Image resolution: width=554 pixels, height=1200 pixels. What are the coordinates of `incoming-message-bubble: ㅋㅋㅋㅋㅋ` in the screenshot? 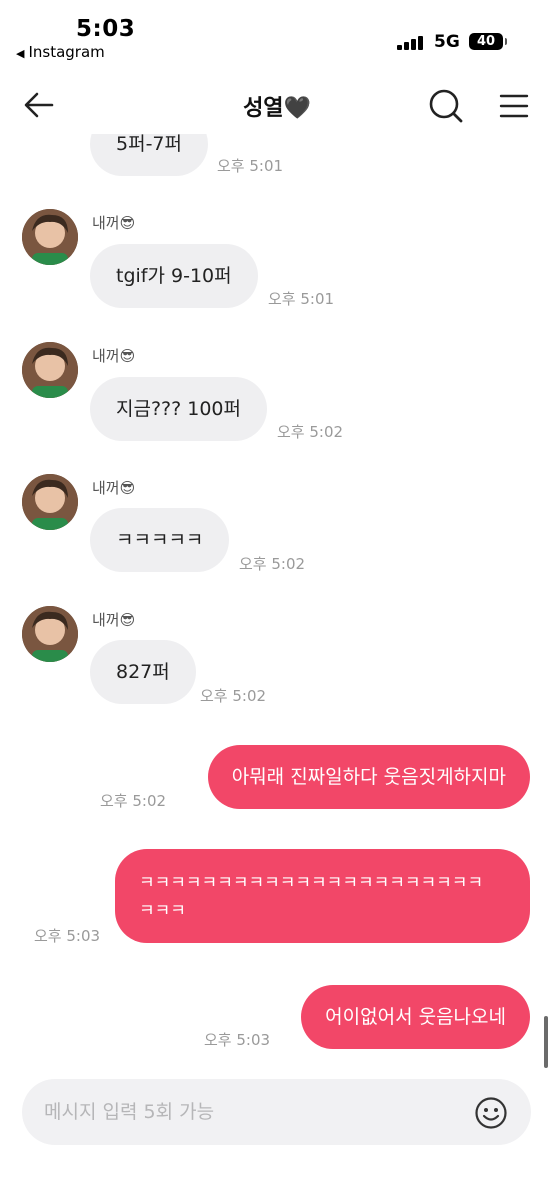 It's located at (160, 540).